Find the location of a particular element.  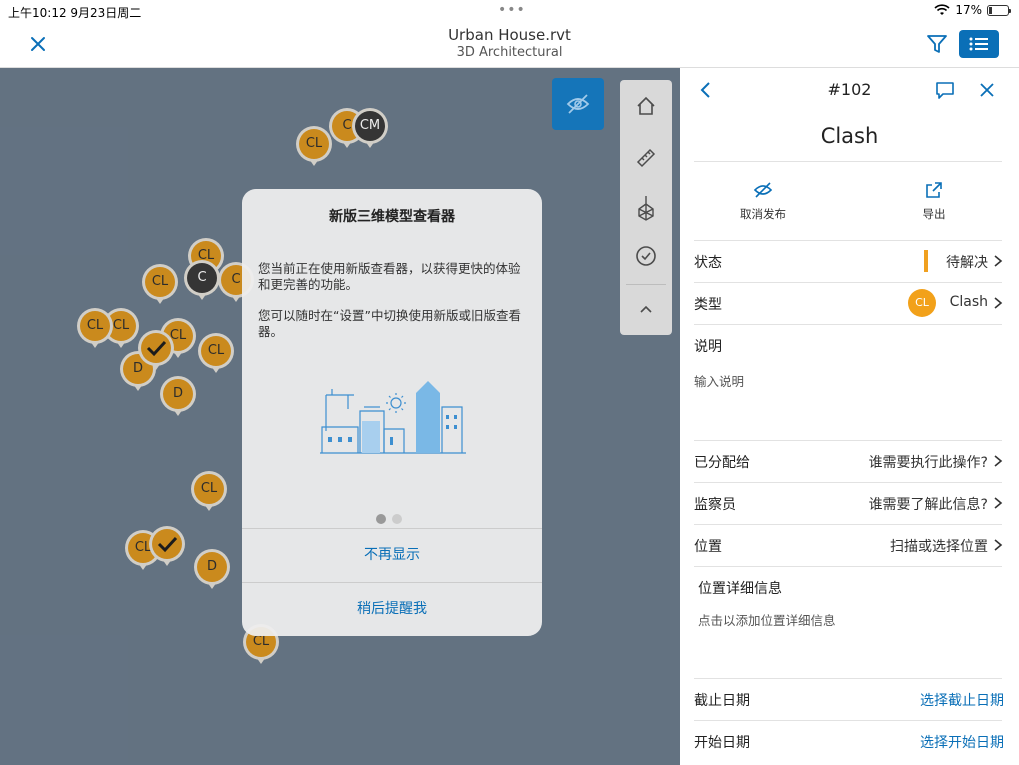

status-bar: 上午10:12 9月23日周二 ••• 17% is located at coordinates (509, 11).